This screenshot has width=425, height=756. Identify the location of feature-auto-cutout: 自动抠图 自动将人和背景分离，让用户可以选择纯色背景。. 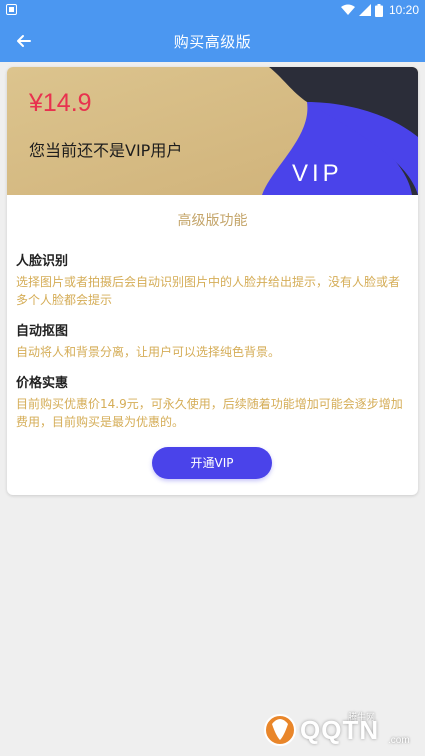
(212, 340).